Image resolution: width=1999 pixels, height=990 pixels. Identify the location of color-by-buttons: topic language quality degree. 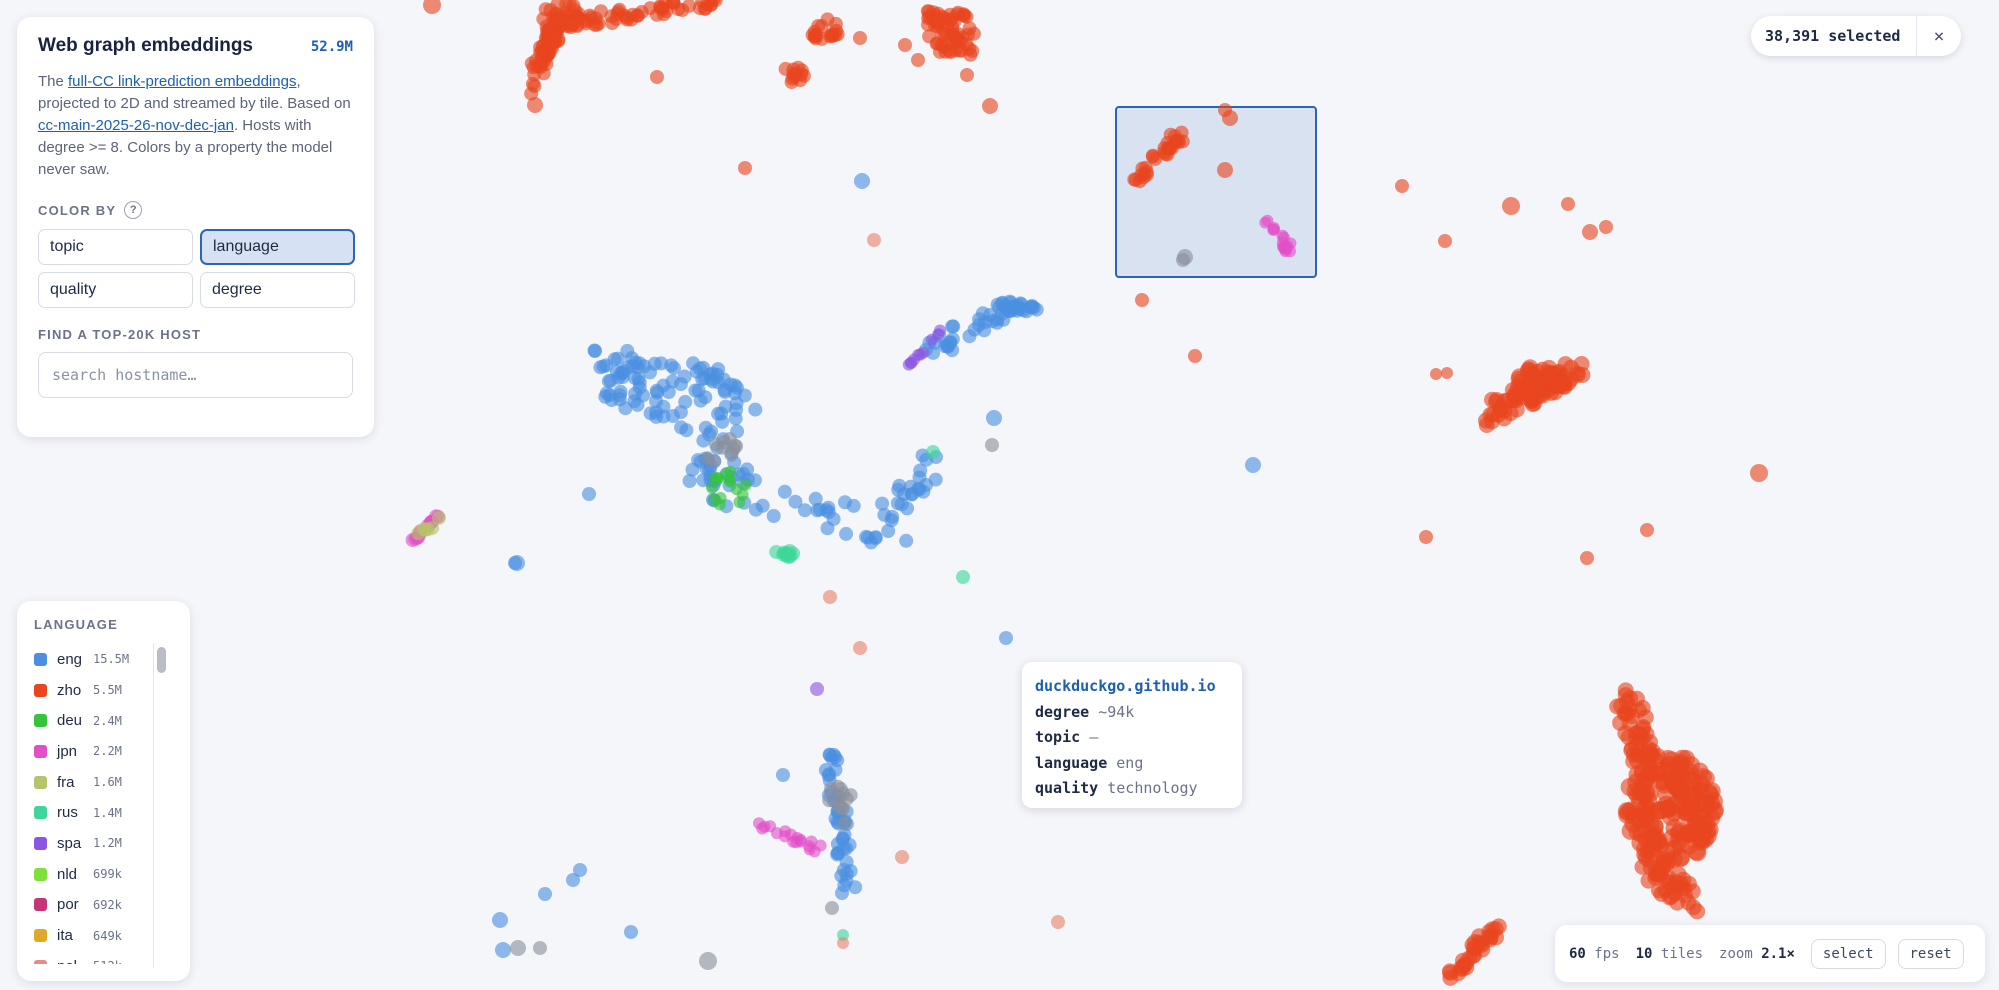
(196, 268).